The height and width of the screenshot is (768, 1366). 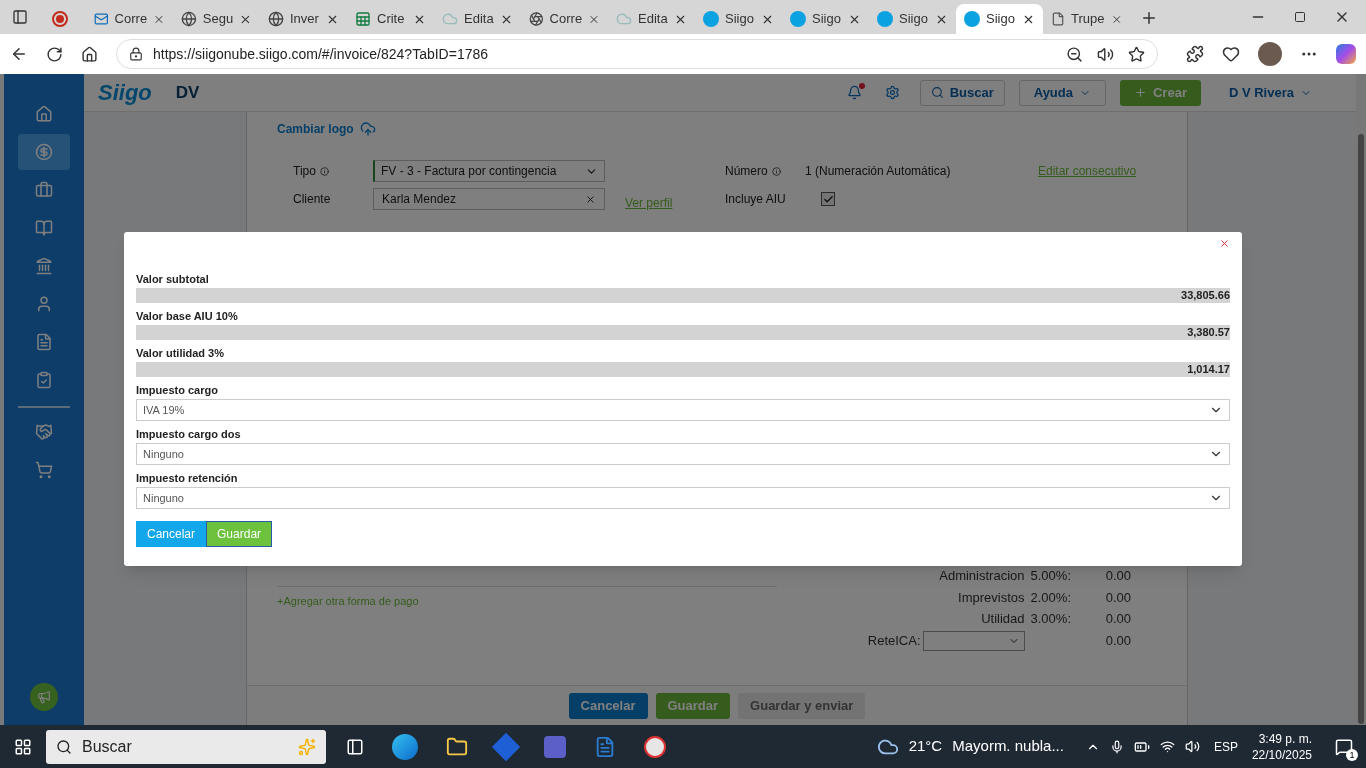 What do you see at coordinates (1136, 54) in the screenshot?
I see `favorite-icon` at bounding box center [1136, 54].